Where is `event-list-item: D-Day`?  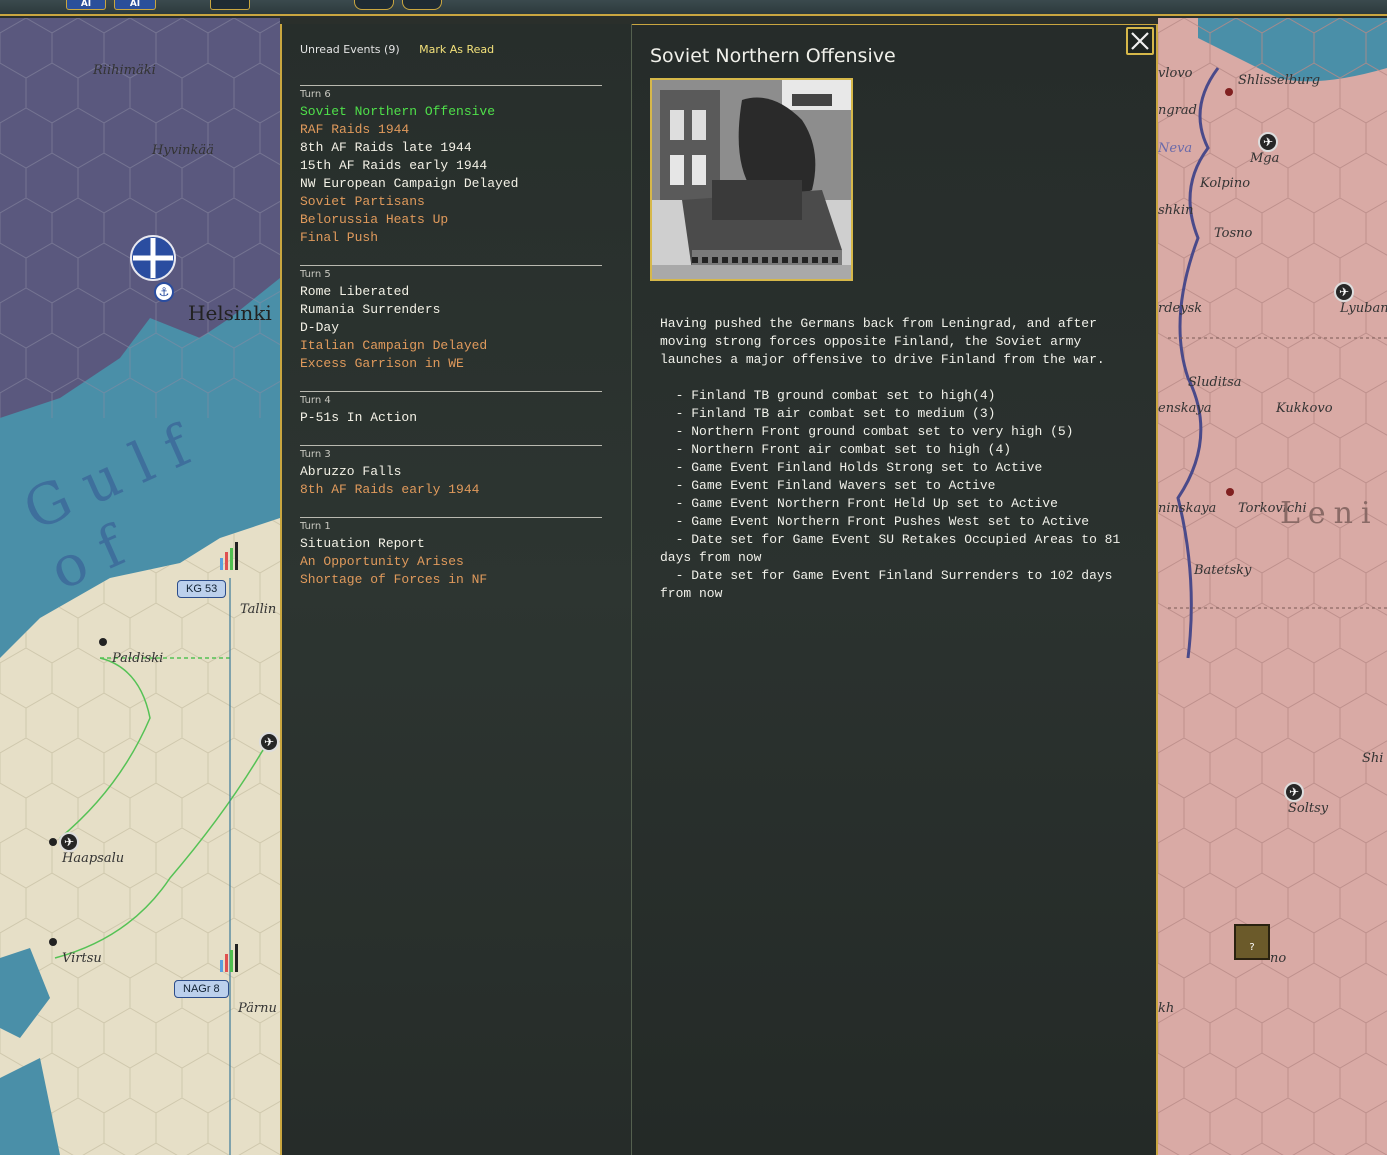 event-list-item: D-Day is located at coordinates (451, 328).